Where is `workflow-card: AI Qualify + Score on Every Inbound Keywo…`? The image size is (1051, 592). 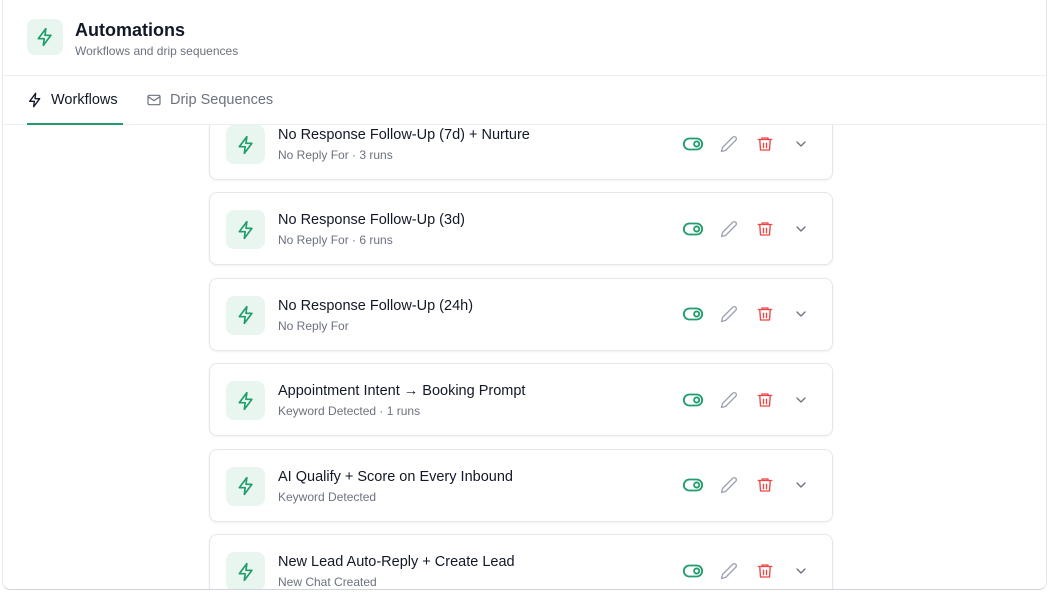 workflow-card: AI Qualify + Score on Every Inbound Keywo… is located at coordinates (521, 485).